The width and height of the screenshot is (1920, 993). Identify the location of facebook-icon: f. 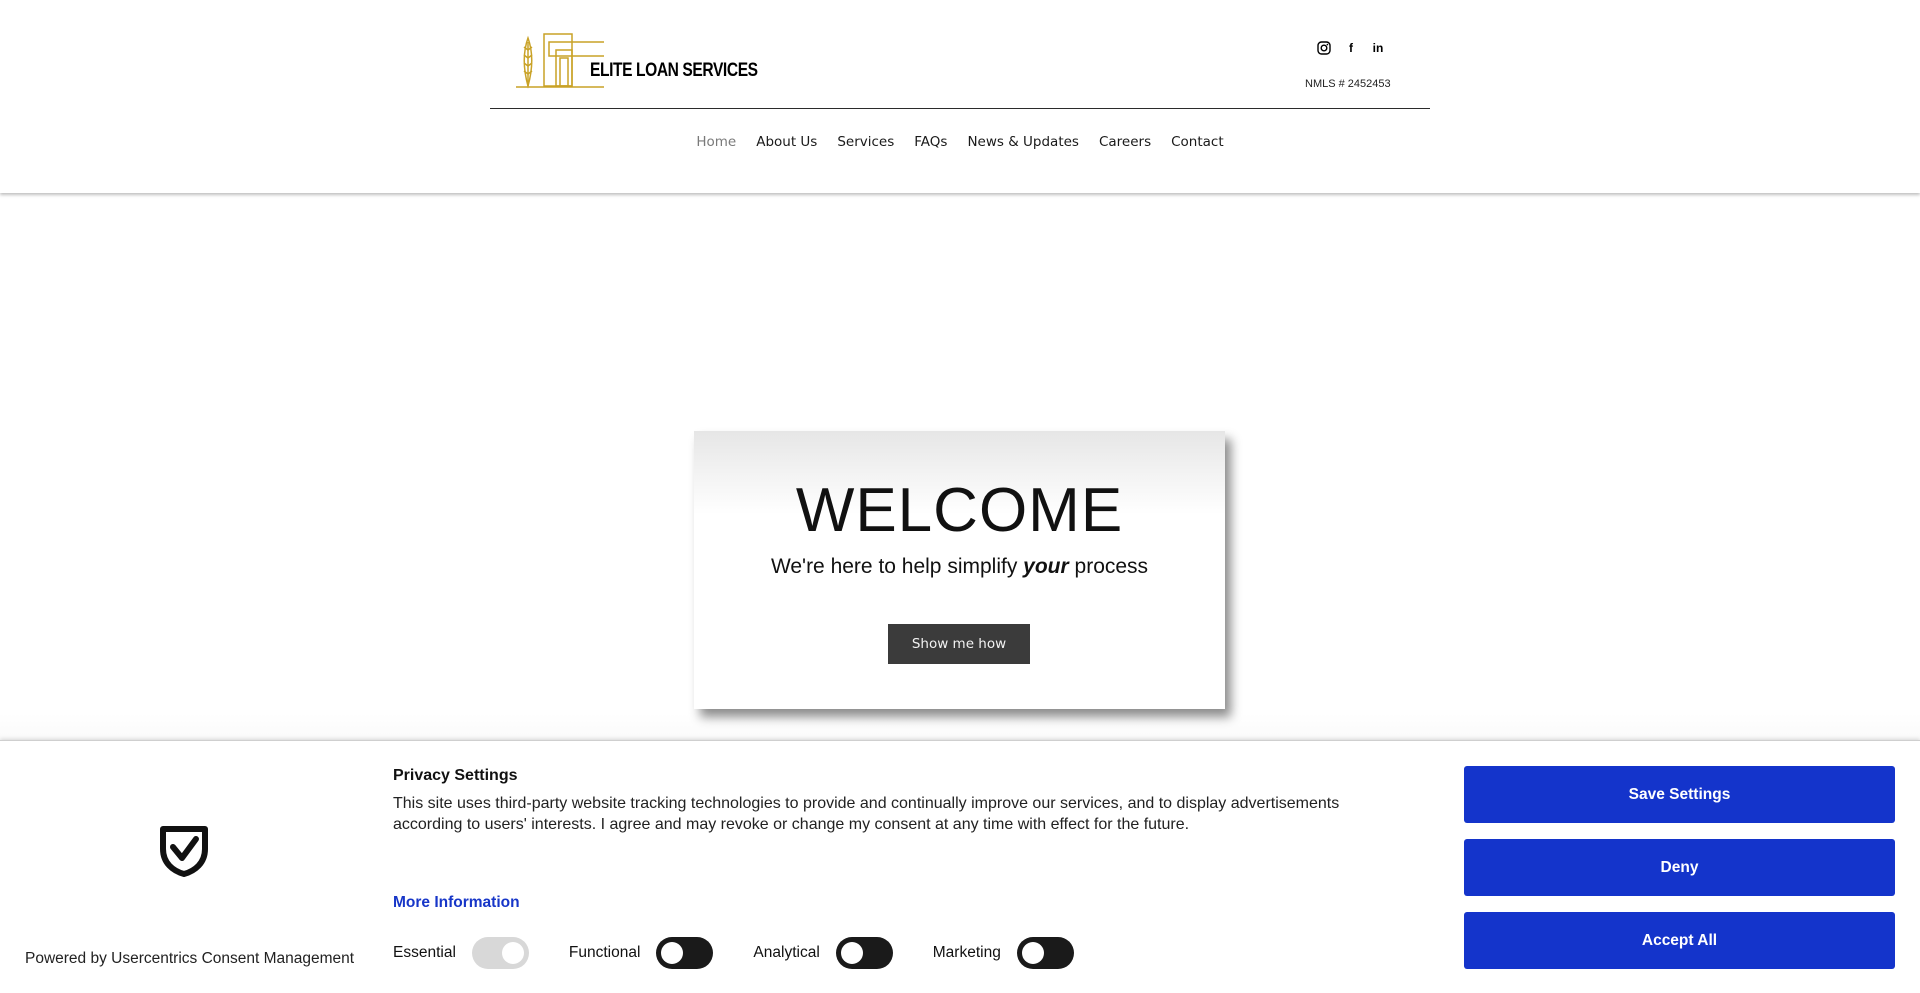
(1351, 48).